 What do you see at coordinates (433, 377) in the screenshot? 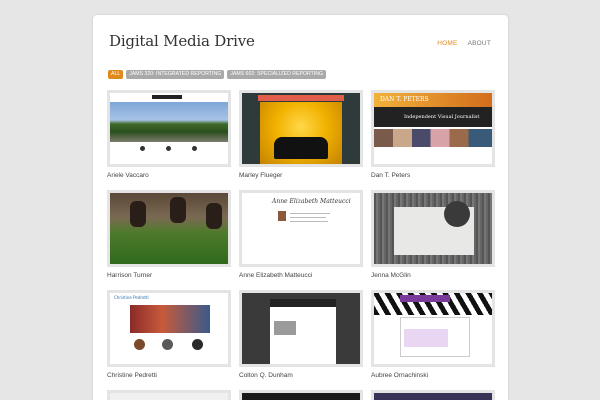
I see `item-caption: Aubree Ornachinski` at bounding box center [433, 377].